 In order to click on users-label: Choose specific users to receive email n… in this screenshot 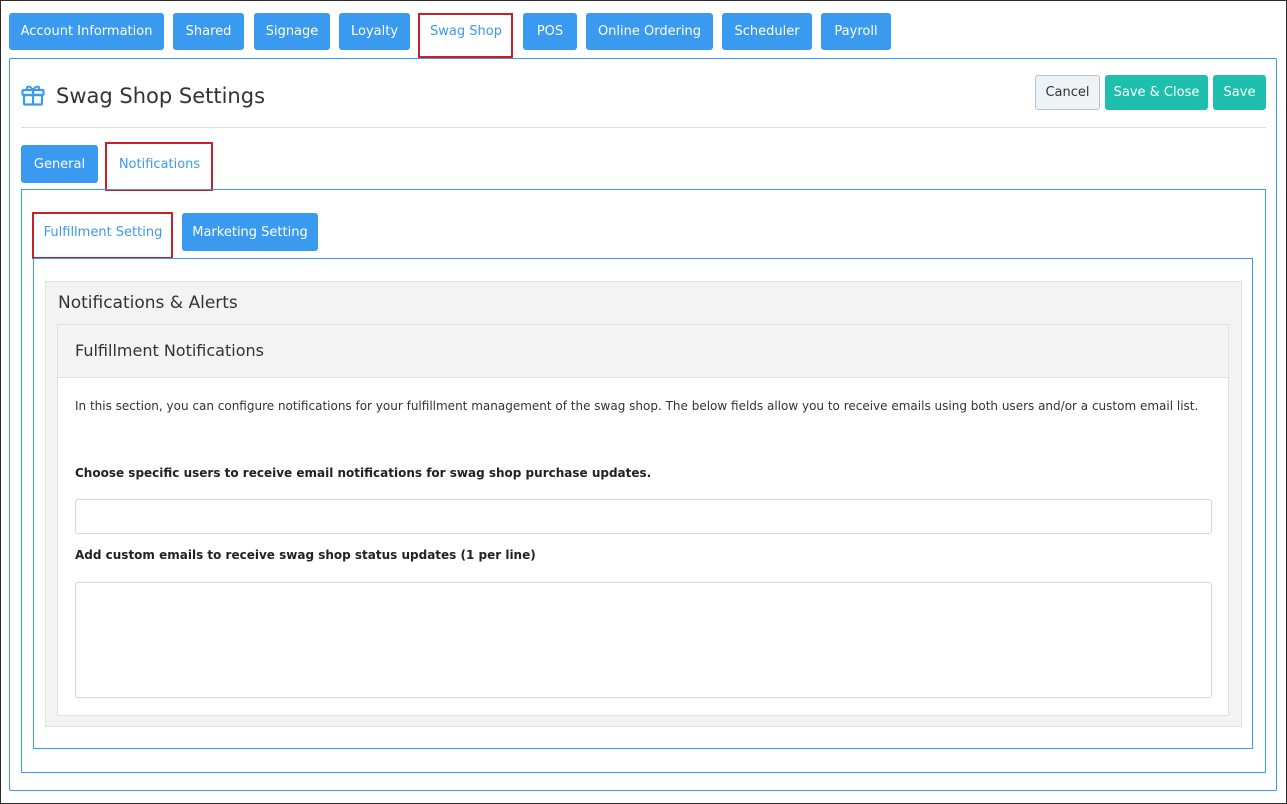, I will do `click(363, 473)`.